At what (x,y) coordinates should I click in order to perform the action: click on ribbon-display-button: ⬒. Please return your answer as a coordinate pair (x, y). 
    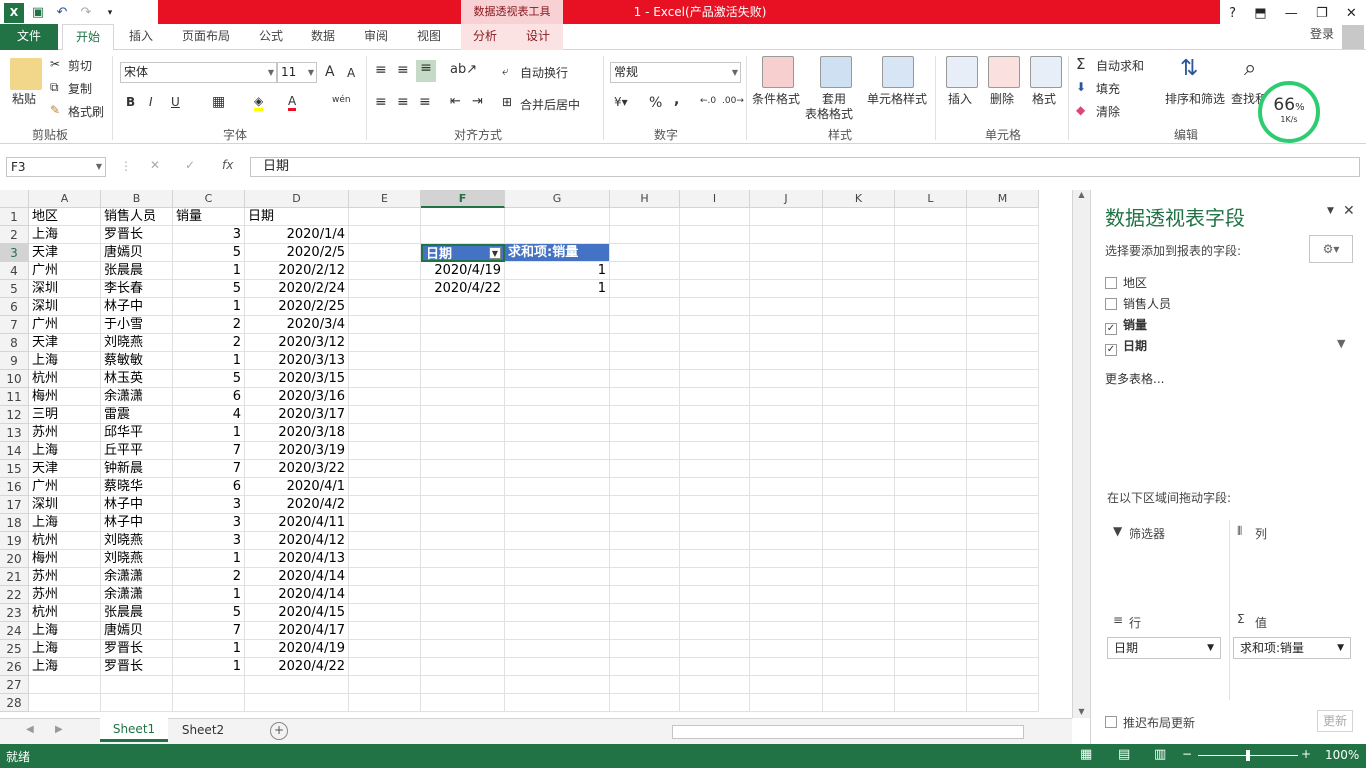
    Looking at the image, I should click on (1260, 13).